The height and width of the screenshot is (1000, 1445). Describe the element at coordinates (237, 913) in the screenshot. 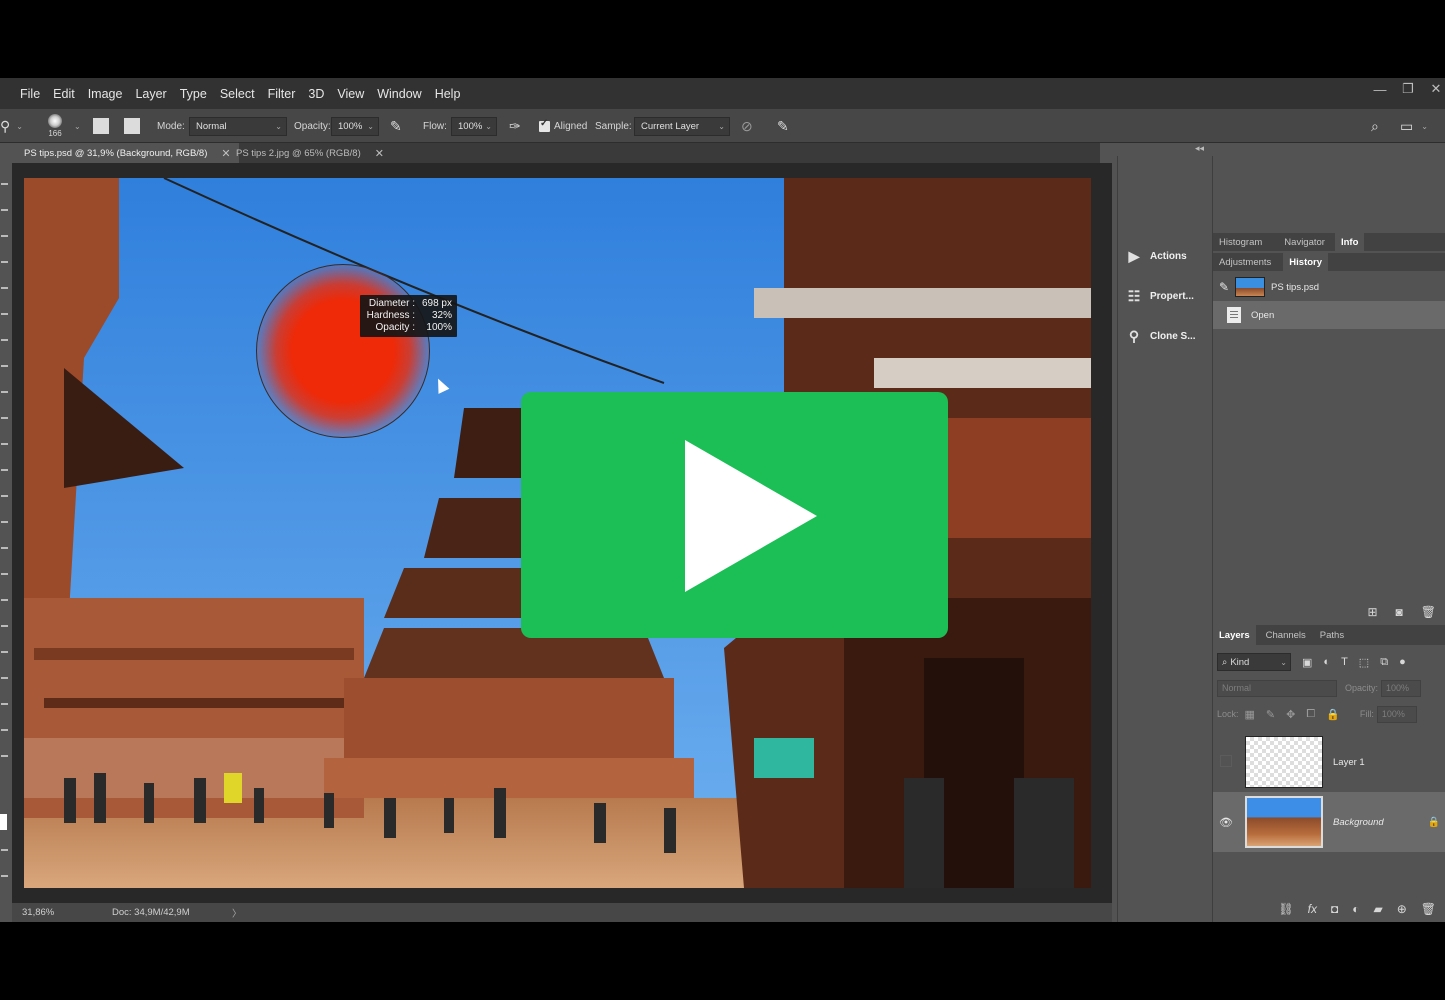

I see `status-menu-caret: 〉` at that location.